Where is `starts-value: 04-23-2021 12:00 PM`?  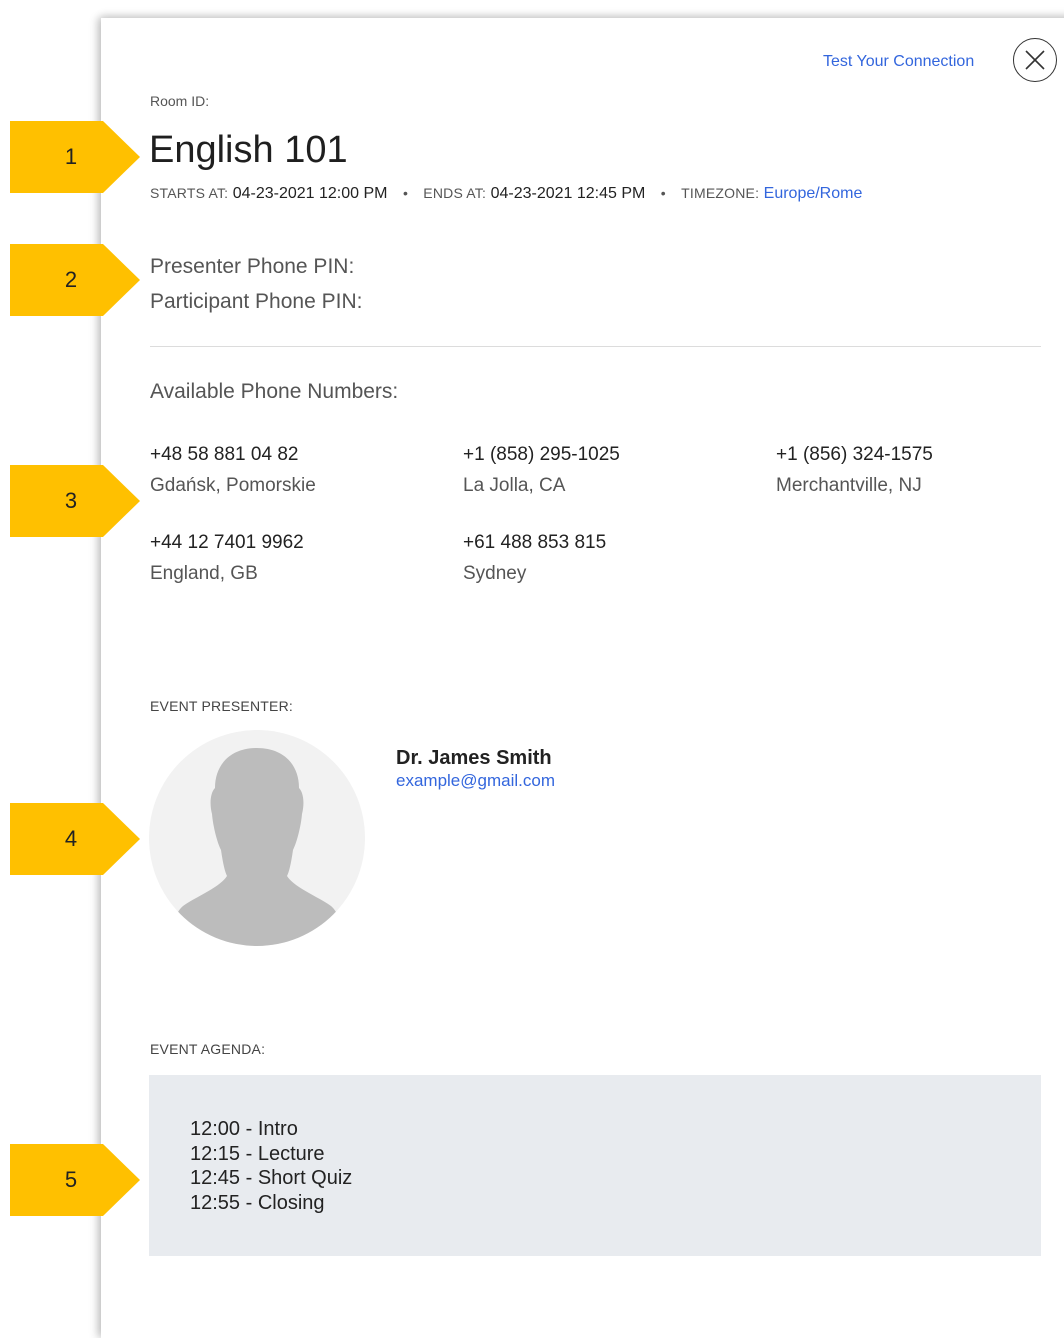
starts-value: 04-23-2021 12:00 PM is located at coordinates (310, 193).